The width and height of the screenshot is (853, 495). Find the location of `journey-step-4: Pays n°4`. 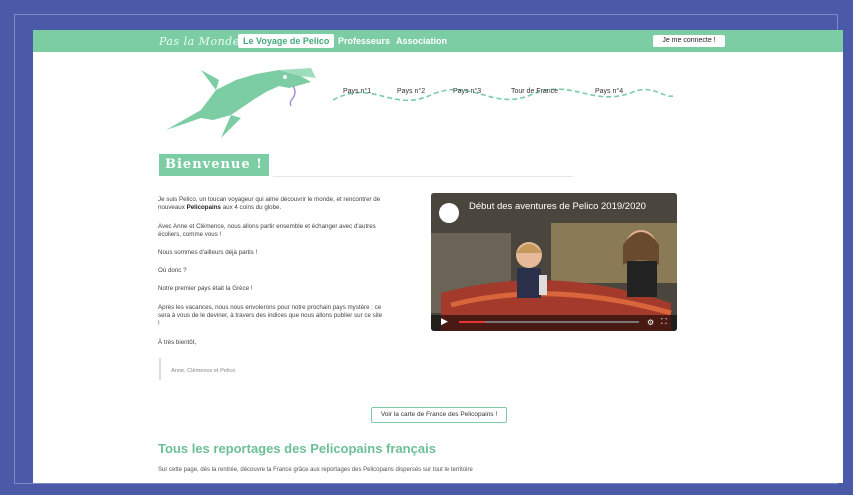

journey-step-4: Pays n°4 is located at coordinates (609, 91).